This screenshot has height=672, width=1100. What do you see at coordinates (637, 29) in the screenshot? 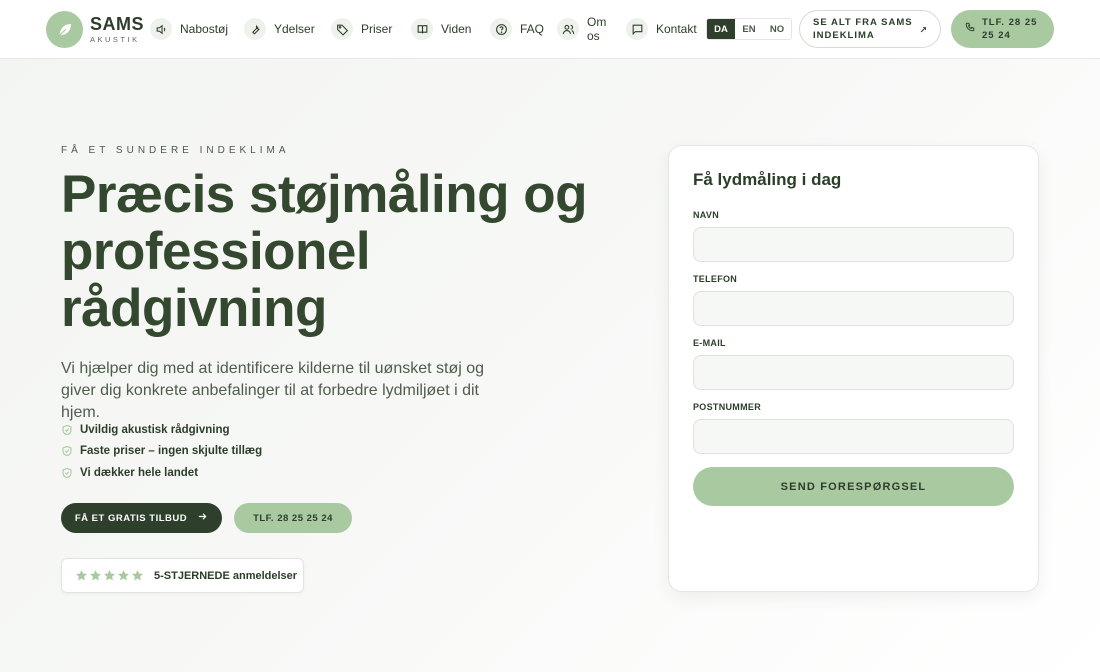
I see `message-square-icon` at bounding box center [637, 29].